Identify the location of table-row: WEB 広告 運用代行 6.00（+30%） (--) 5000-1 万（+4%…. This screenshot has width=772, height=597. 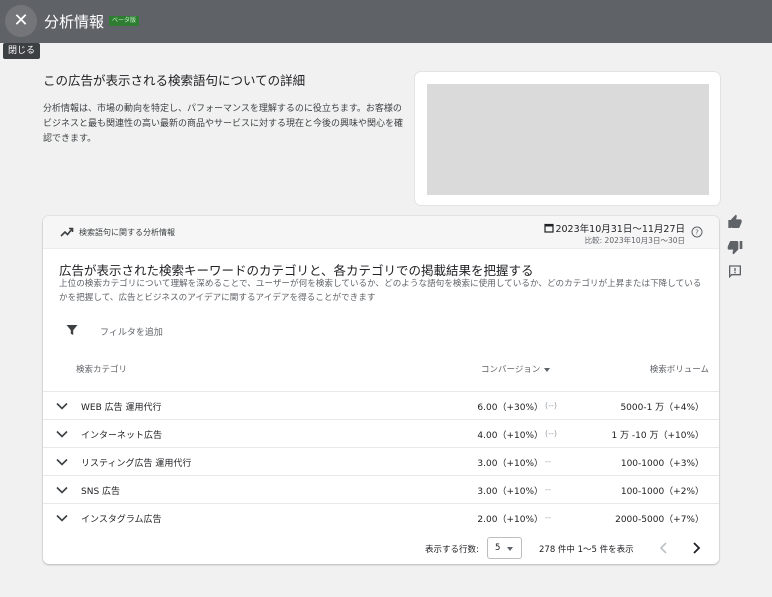
(381, 405).